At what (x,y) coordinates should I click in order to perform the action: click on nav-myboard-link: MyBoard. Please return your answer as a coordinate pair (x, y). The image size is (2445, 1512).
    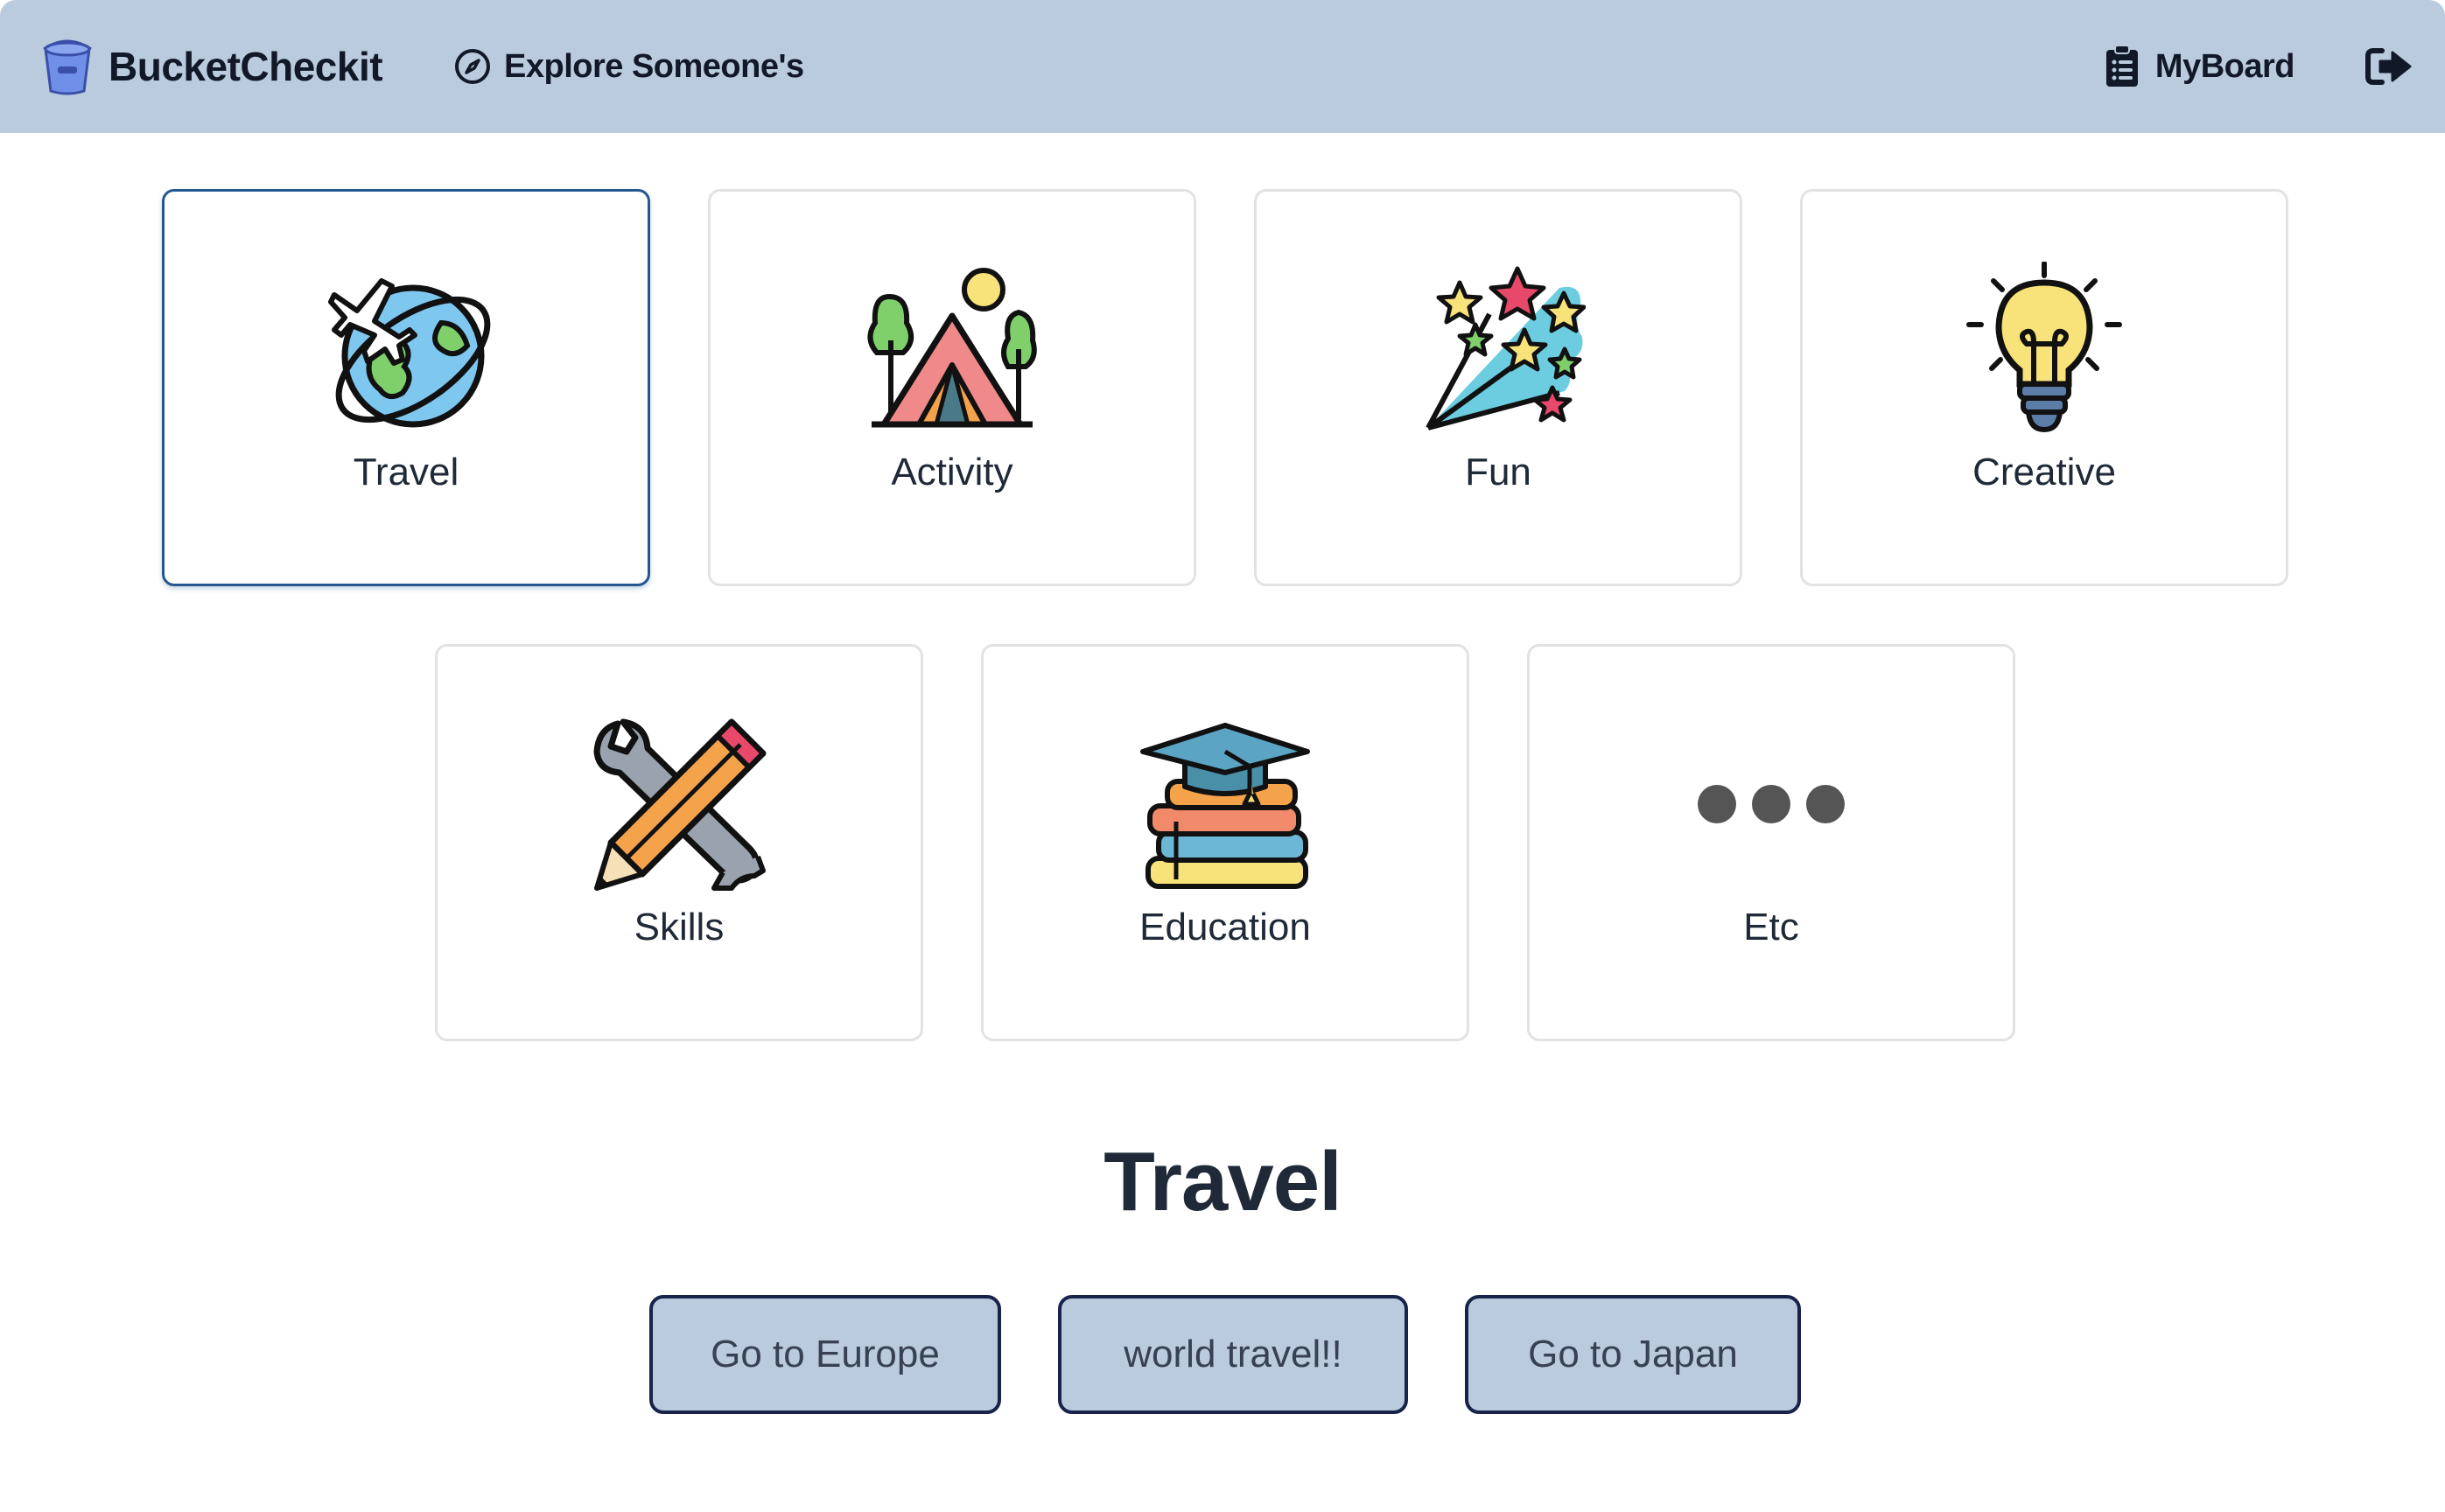
    Looking at the image, I should click on (2200, 66).